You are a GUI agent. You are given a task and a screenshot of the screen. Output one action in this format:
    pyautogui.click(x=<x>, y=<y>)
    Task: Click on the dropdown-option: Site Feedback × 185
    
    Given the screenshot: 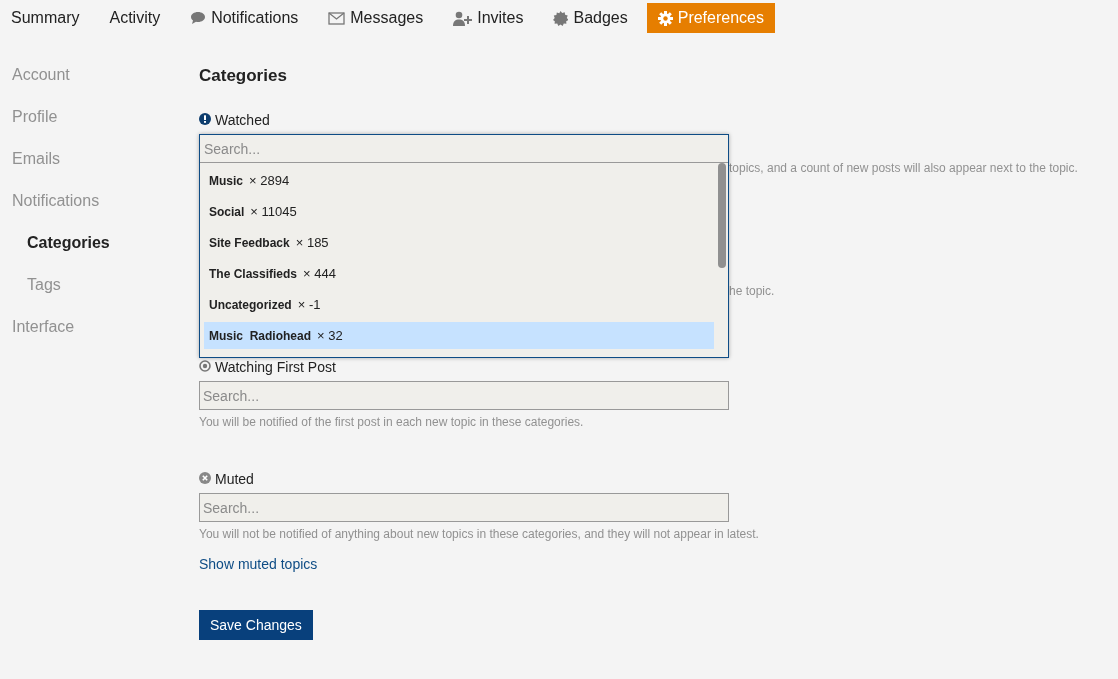 What is the action you would take?
    pyautogui.click(x=459, y=242)
    